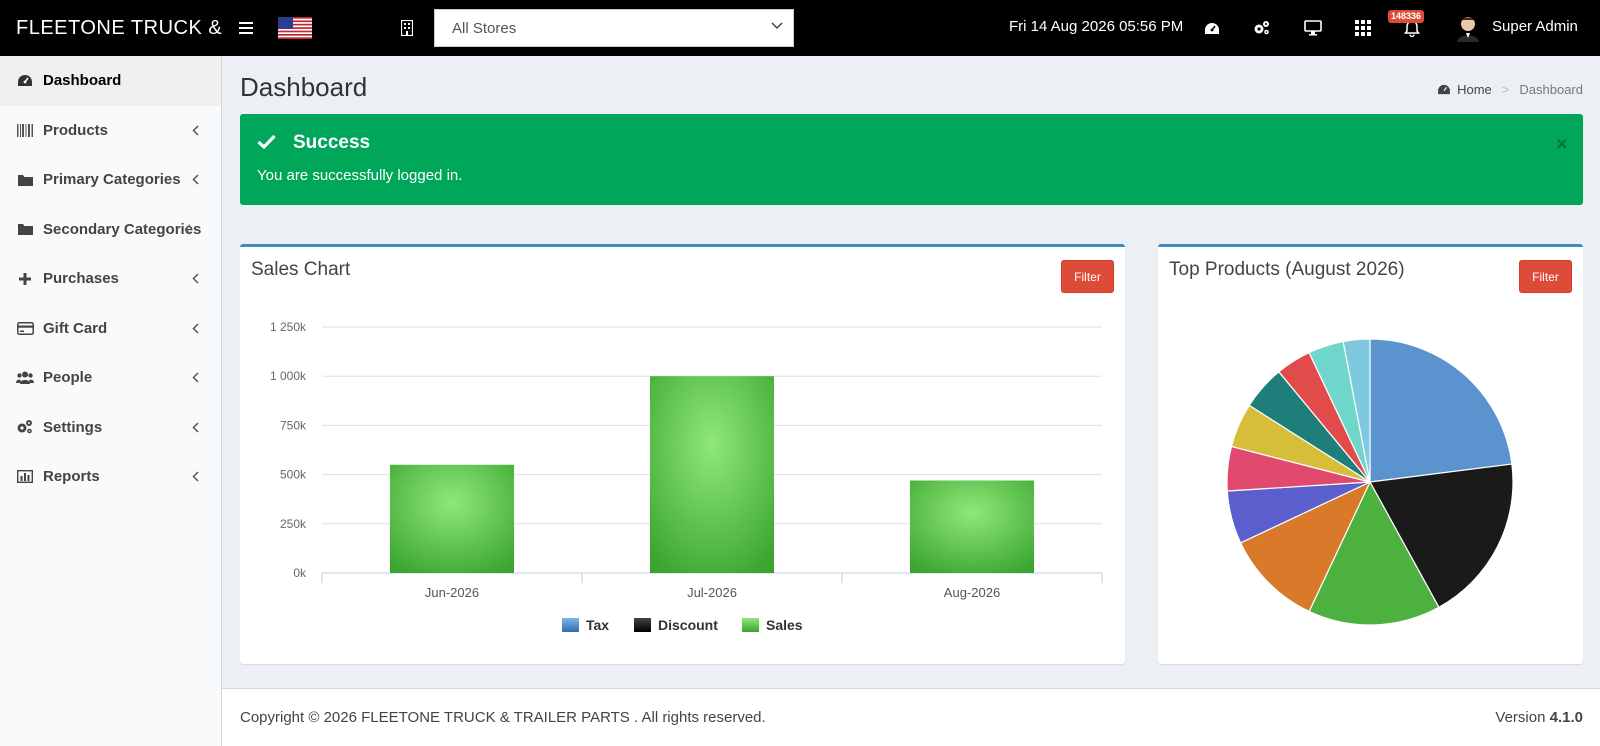 The height and width of the screenshot is (746, 1600). I want to click on sidebar-item-dashboard: Dashboard, so click(110, 81).